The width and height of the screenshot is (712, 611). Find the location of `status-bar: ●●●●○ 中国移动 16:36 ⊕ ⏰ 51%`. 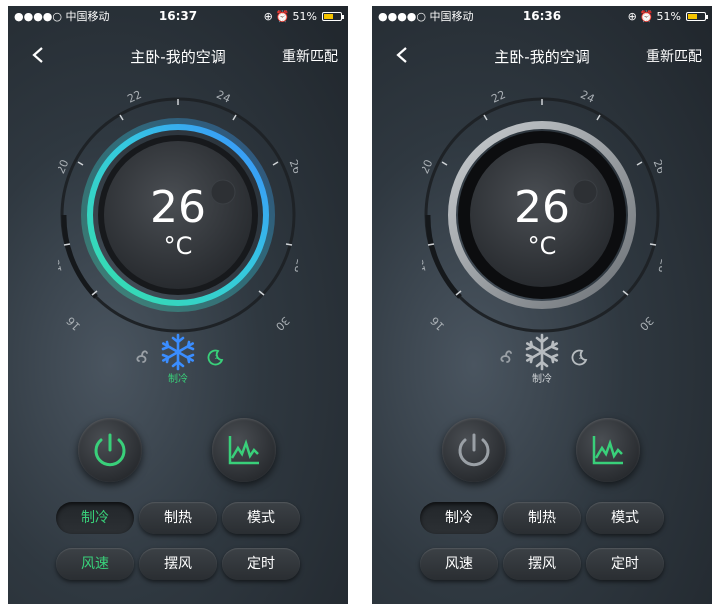

status-bar: ●●●●○ 中国移动 16:36 ⊕ ⏰ 51% is located at coordinates (542, 16).